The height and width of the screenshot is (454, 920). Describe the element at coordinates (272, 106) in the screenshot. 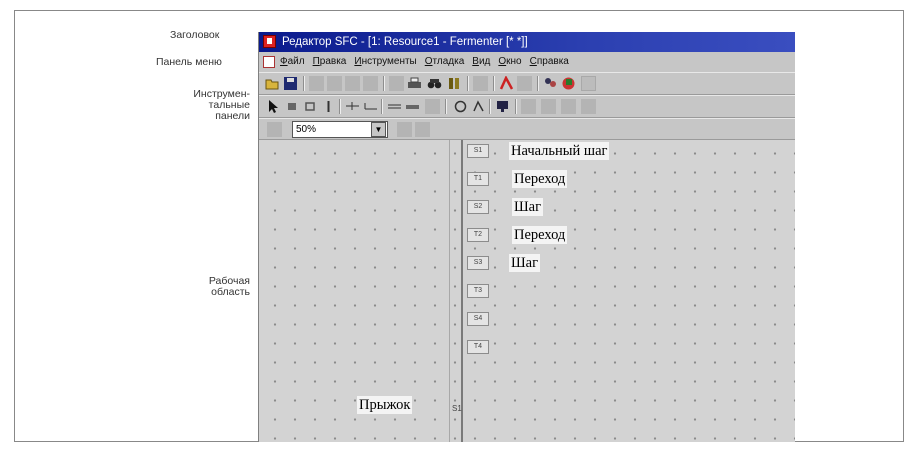

I see `pointer-icon` at that location.